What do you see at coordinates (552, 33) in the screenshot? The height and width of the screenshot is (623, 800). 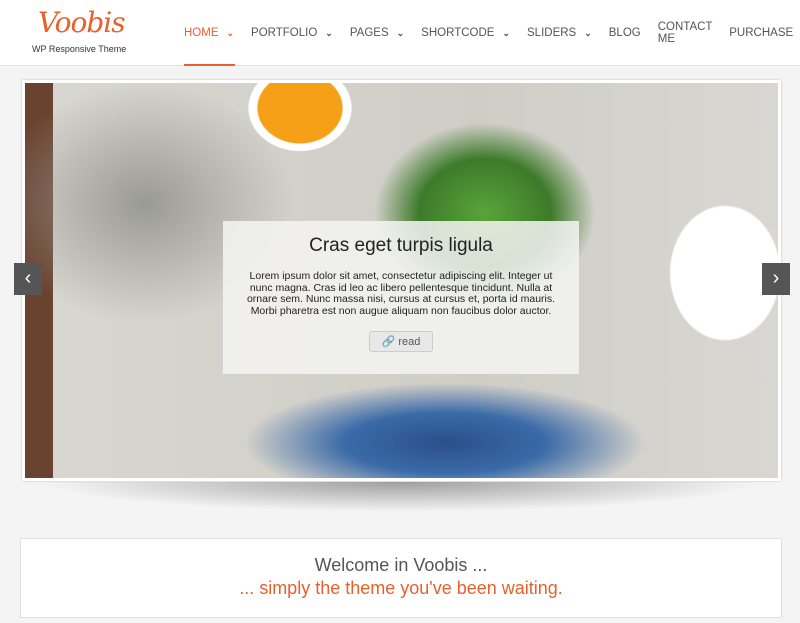 I see `nav-label: SLIDERS` at bounding box center [552, 33].